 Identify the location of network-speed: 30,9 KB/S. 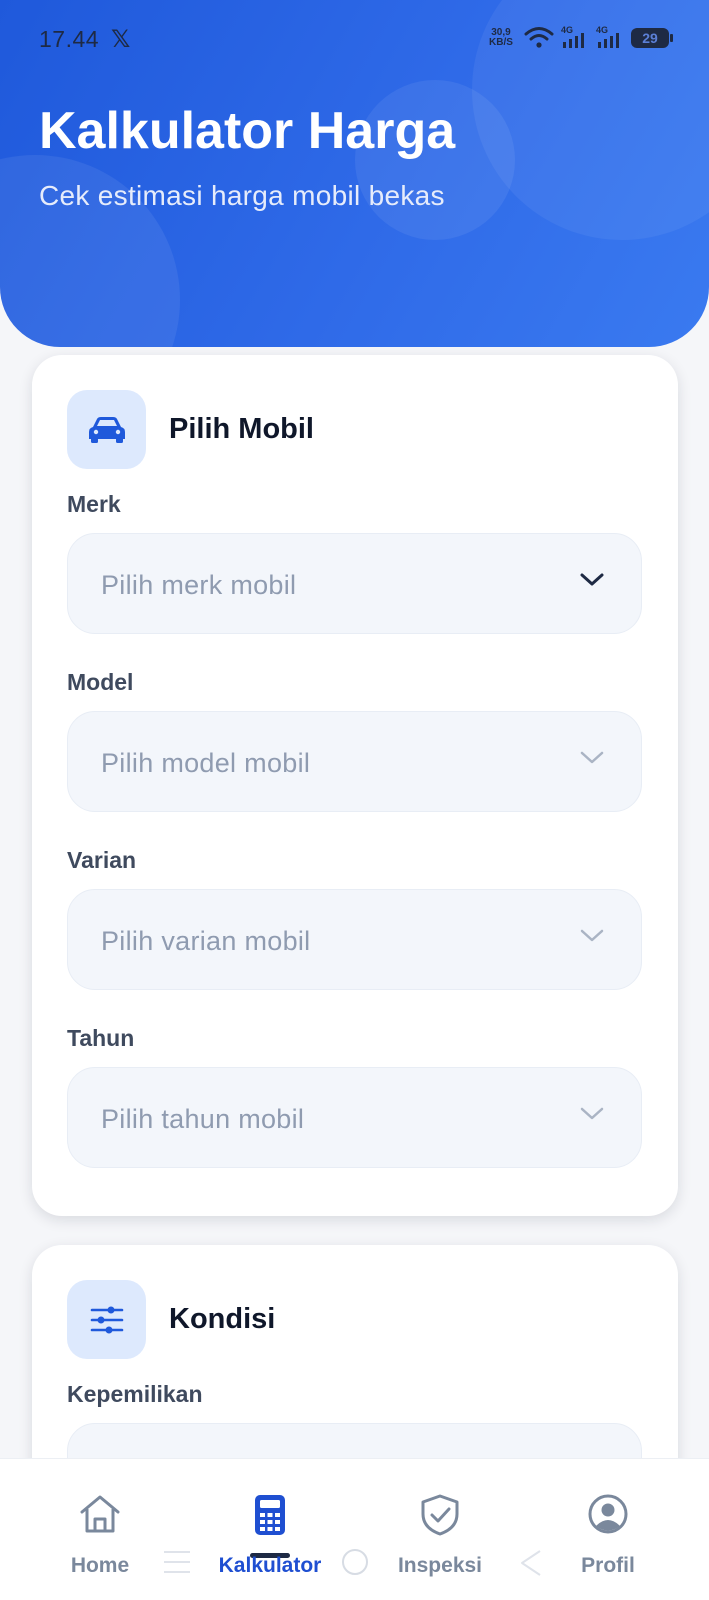
(501, 38).